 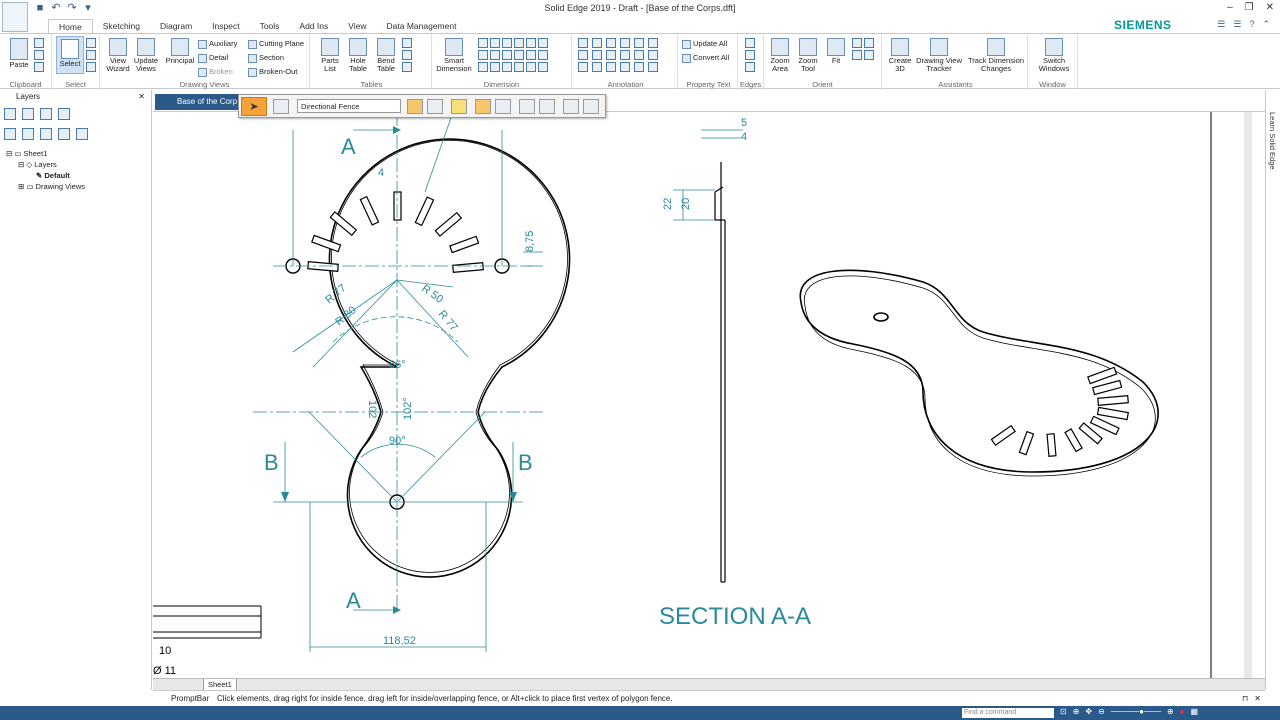 I want to click on callout-icon, so click(x=583, y=43).